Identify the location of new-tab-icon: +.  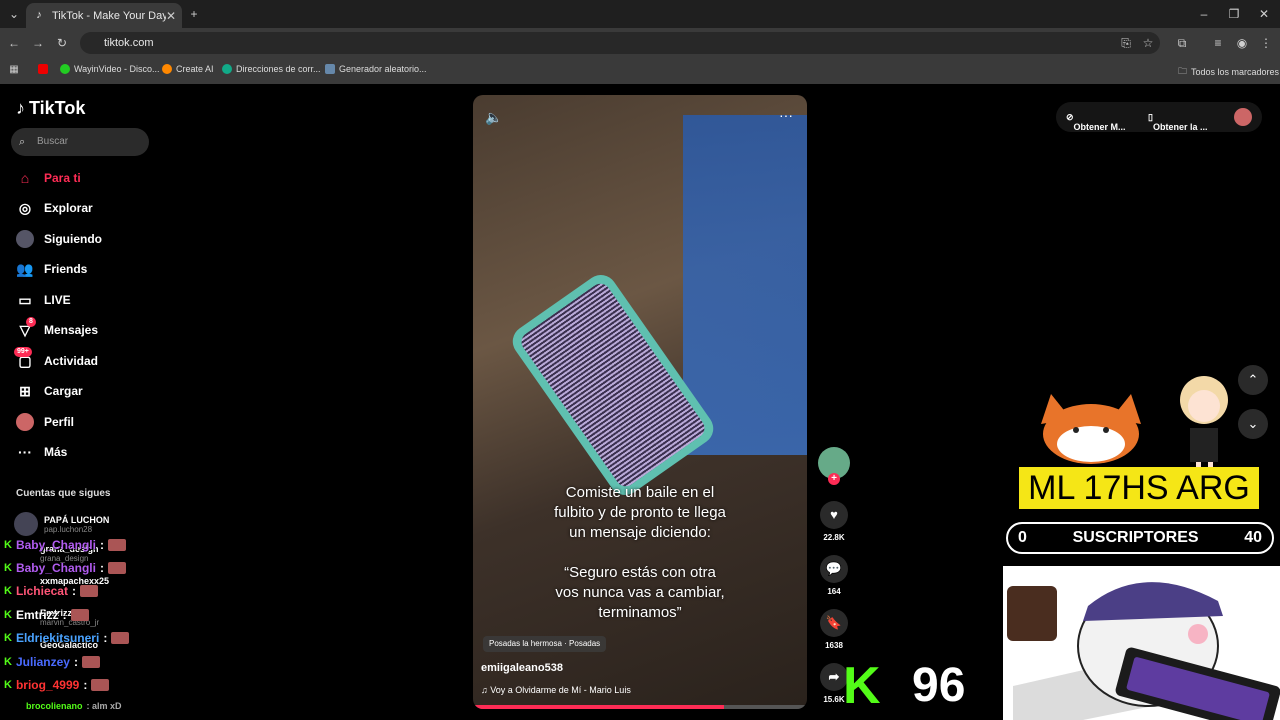
(194, 14).